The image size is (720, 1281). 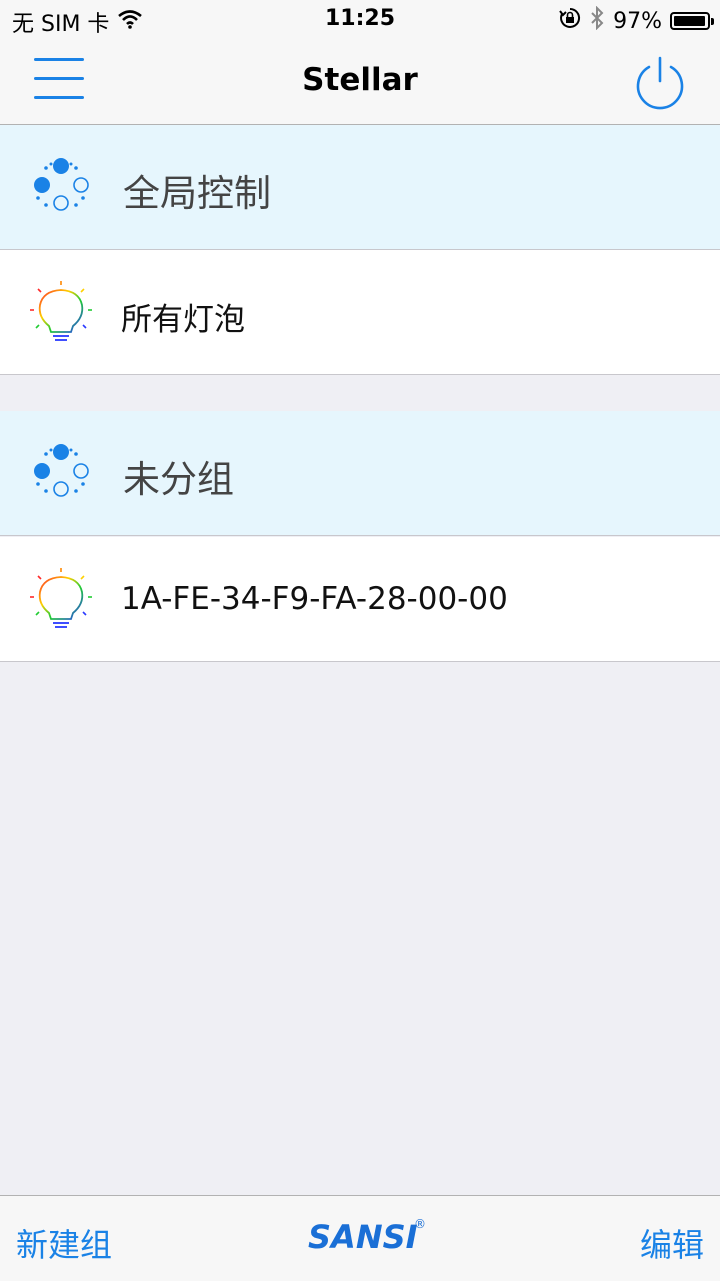 I want to click on list-item-device: 1A-FE-34-F9-FA-28-00-00, so click(x=360, y=599).